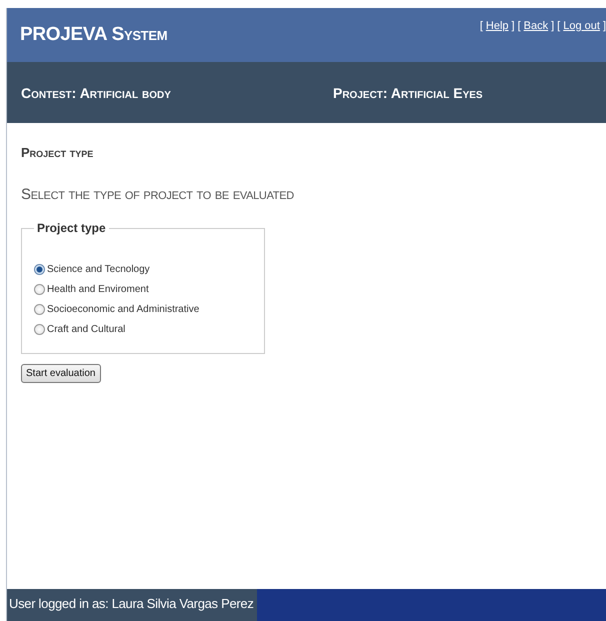 The width and height of the screenshot is (606, 621). What do you see at coordinates (98, 289) in the screenshot?
I see `option-label: Health and Enviroment` at bounding box center [98, 289].